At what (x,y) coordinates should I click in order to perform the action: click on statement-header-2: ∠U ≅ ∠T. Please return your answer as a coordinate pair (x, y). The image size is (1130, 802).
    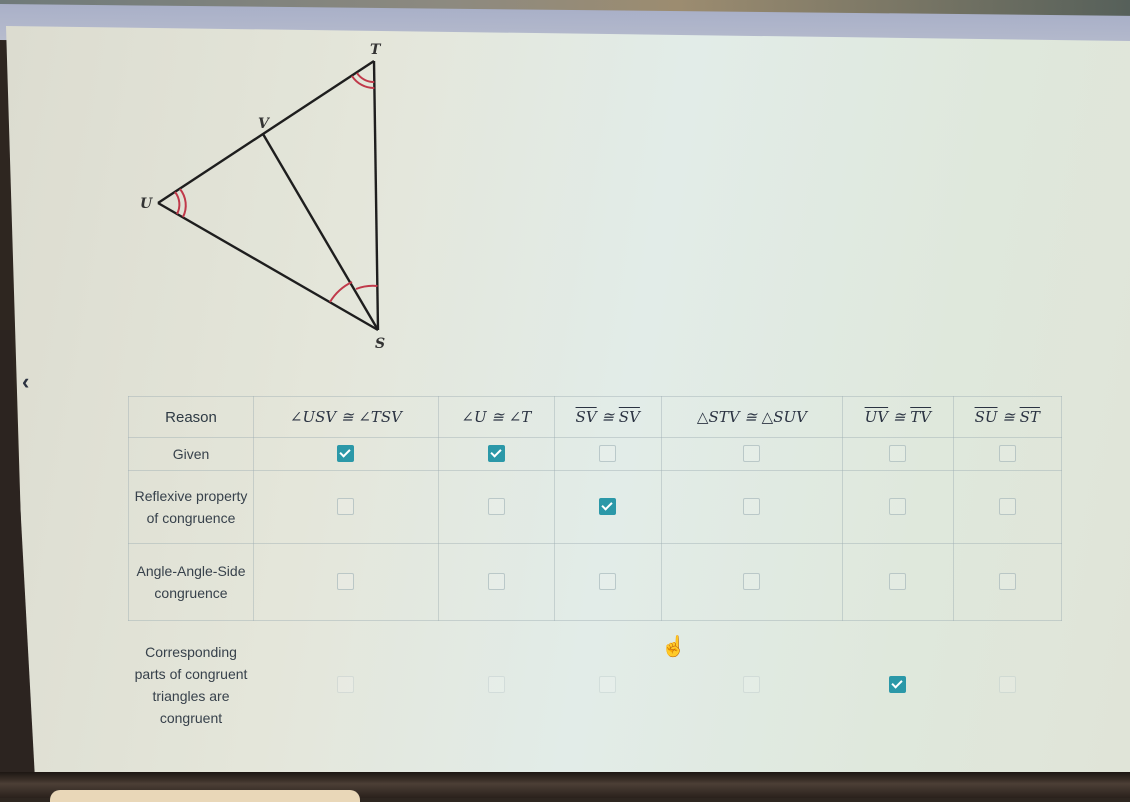
    Looking at the image, I should click on (496, 417).